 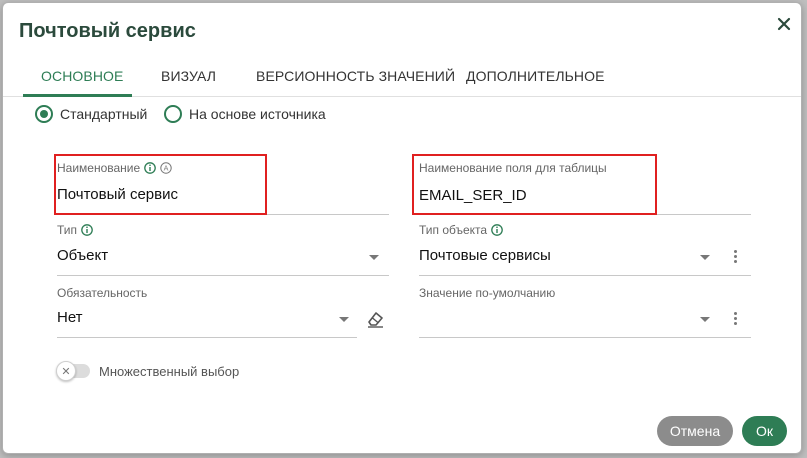 I want to click on name-field-highlight, so click(x=160, y=184).